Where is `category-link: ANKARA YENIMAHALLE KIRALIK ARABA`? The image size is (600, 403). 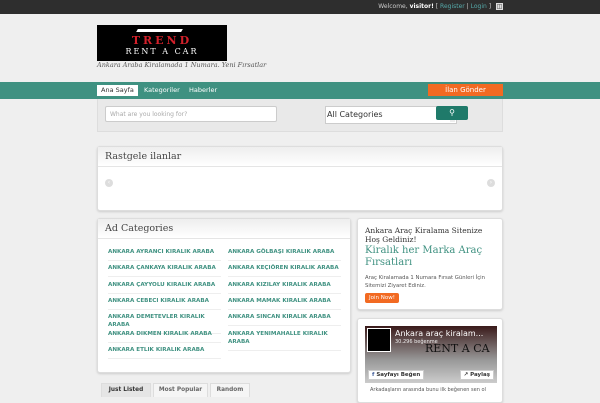 category-link: ANKARA YENIMAHALLE KIRALIK ARABA is located at coordinates (284, 340).